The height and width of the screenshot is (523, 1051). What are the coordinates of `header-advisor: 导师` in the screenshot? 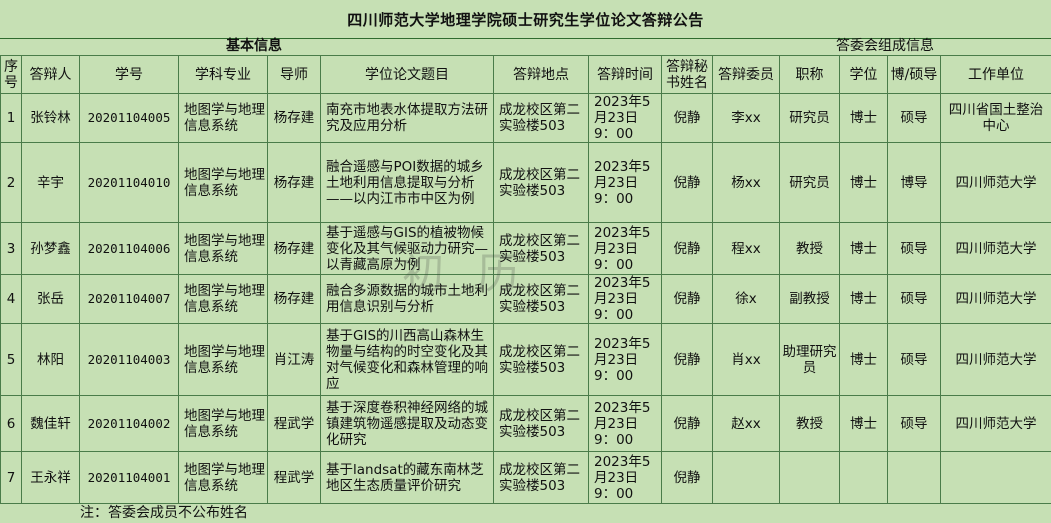 It's located at (294, 74).